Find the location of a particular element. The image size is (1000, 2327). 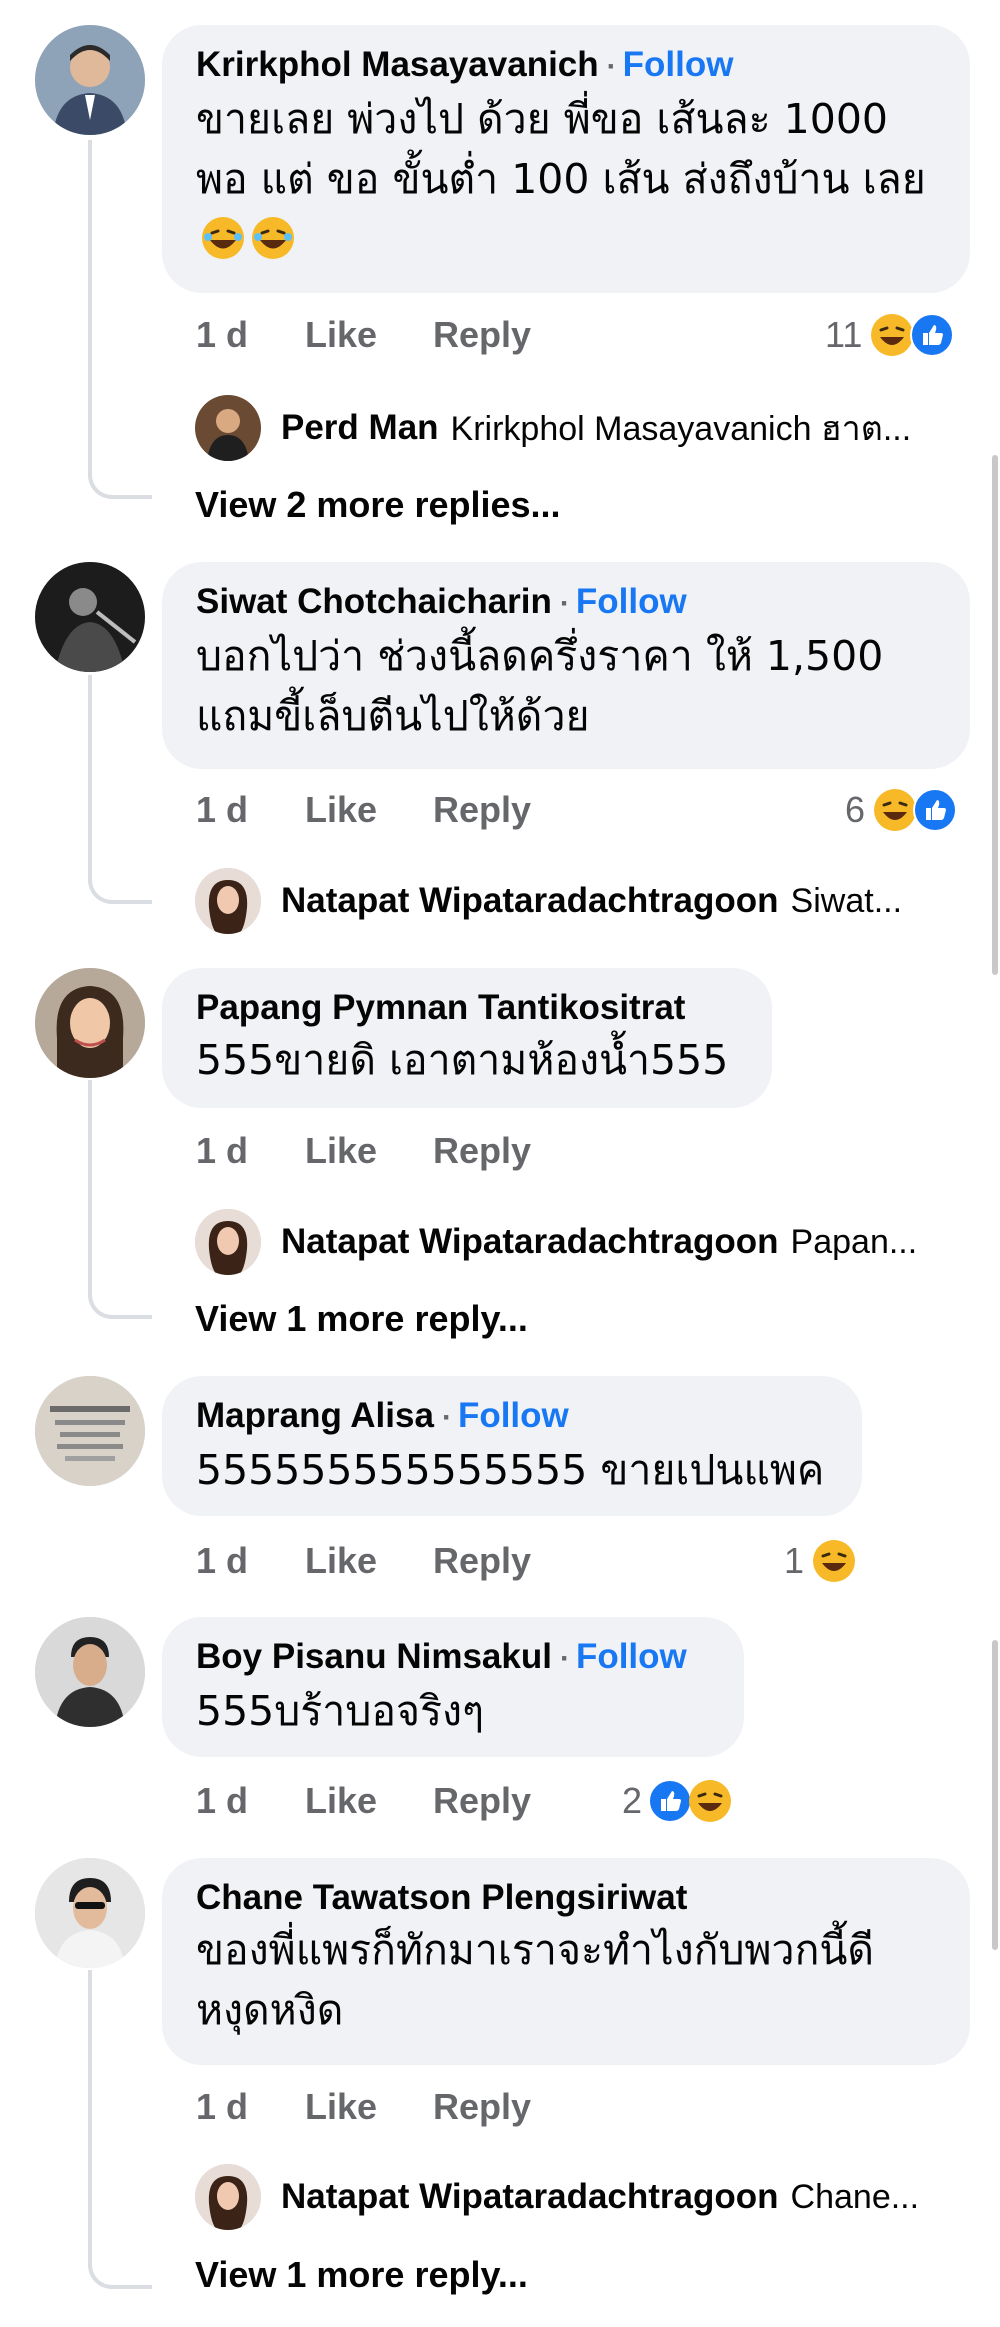

reaction-count: 11 is located at coordinates (844, 334).